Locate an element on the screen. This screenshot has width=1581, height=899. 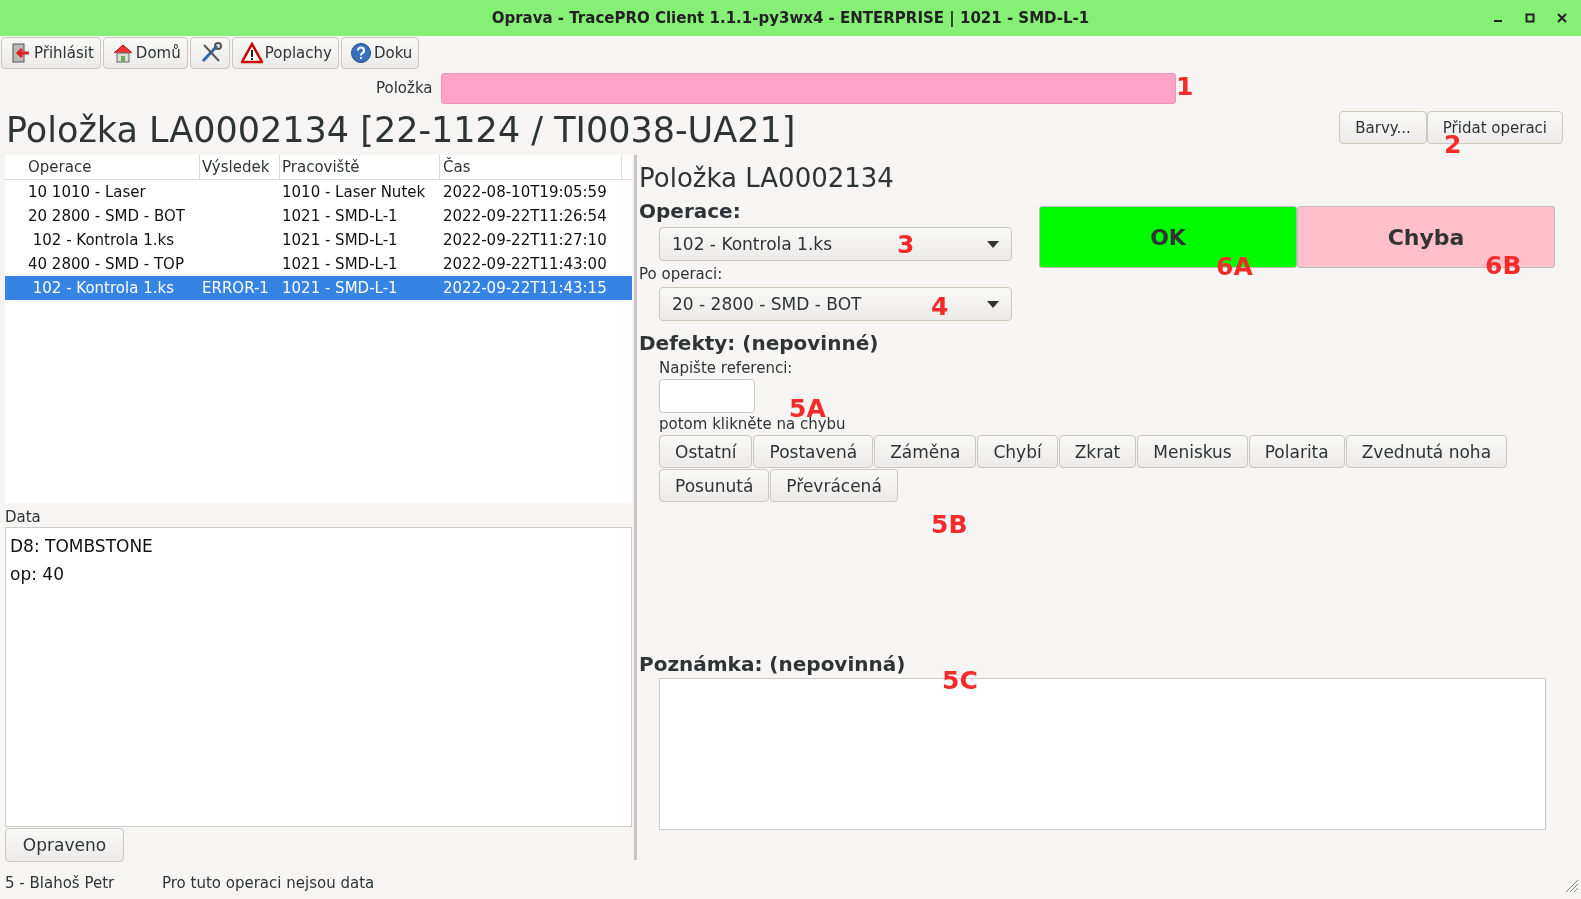
house-icon is located at coordinates (122, 53).